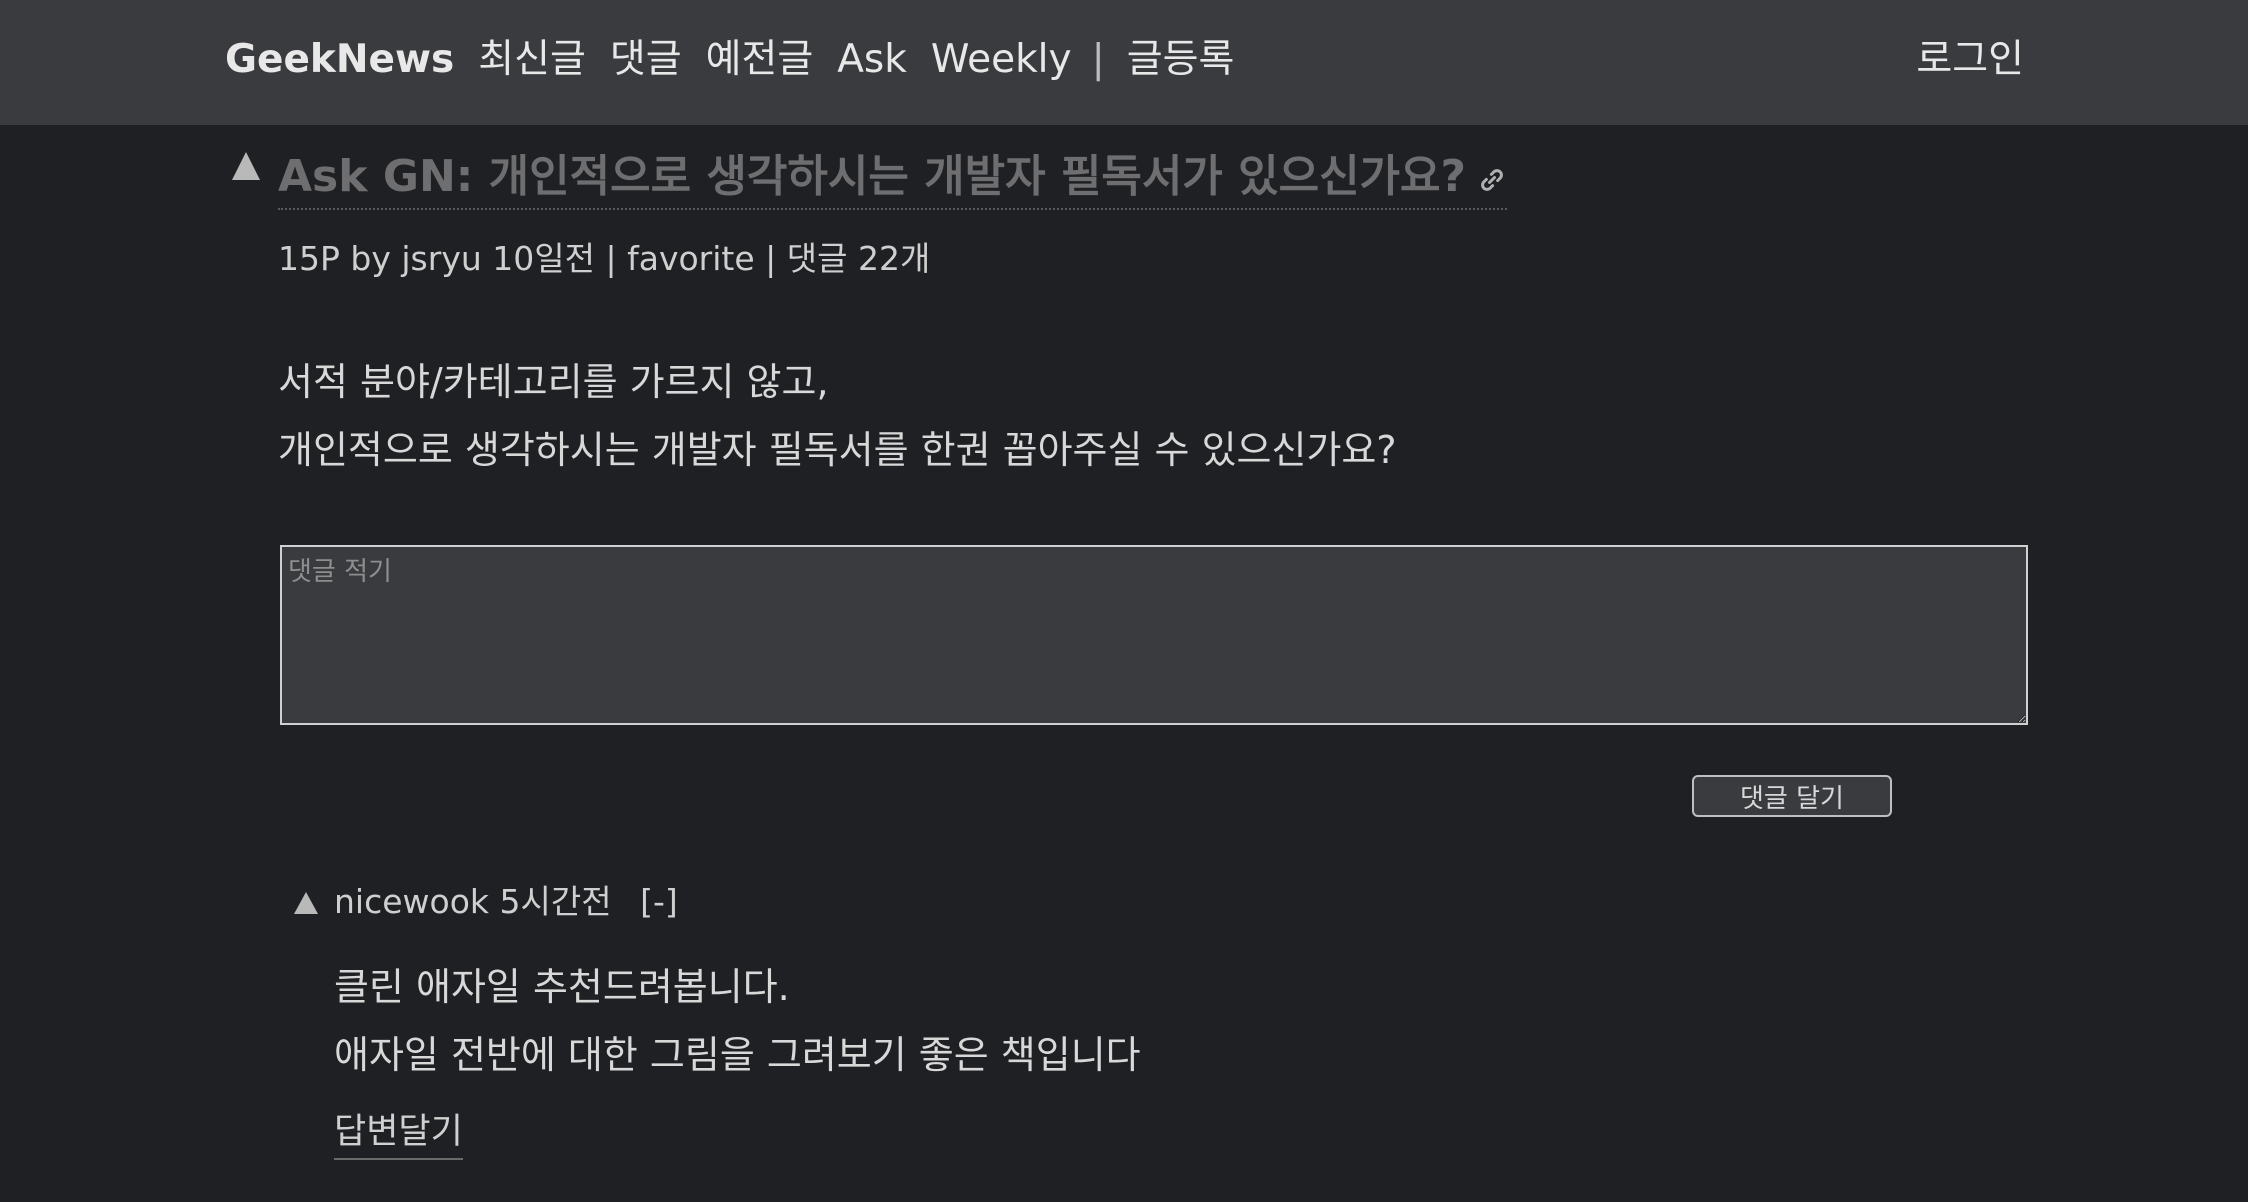 This screenshot has height=1202, width=2248. I want to click on nav-item-latest: 최신글, so click(532, 56).